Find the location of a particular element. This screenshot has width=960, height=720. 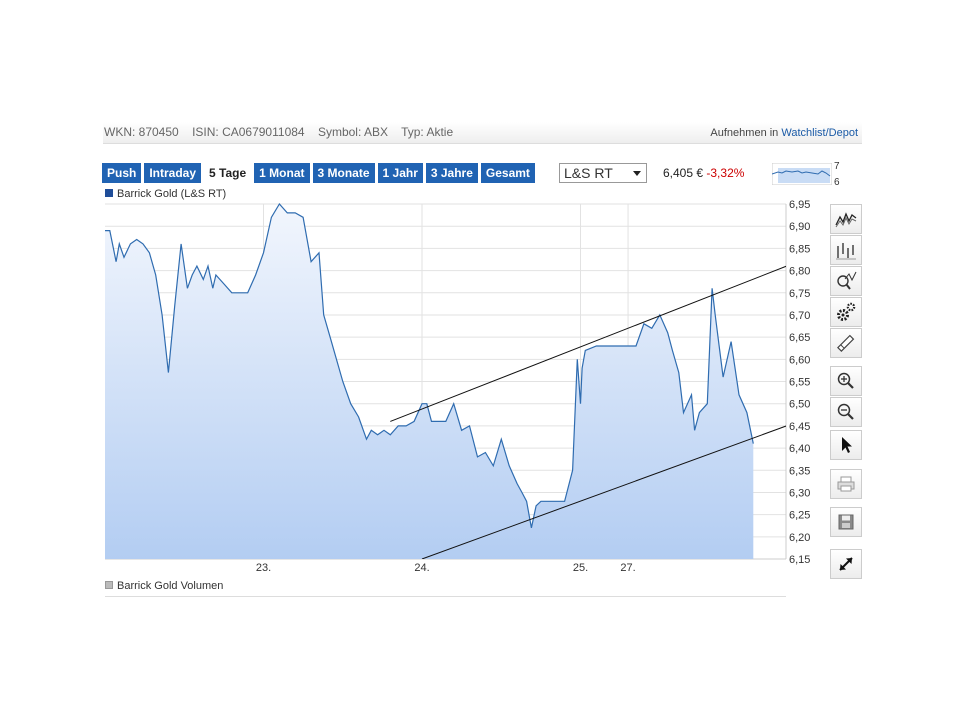

y-tick-label: 6,85 is located at coordinates (799, 249).